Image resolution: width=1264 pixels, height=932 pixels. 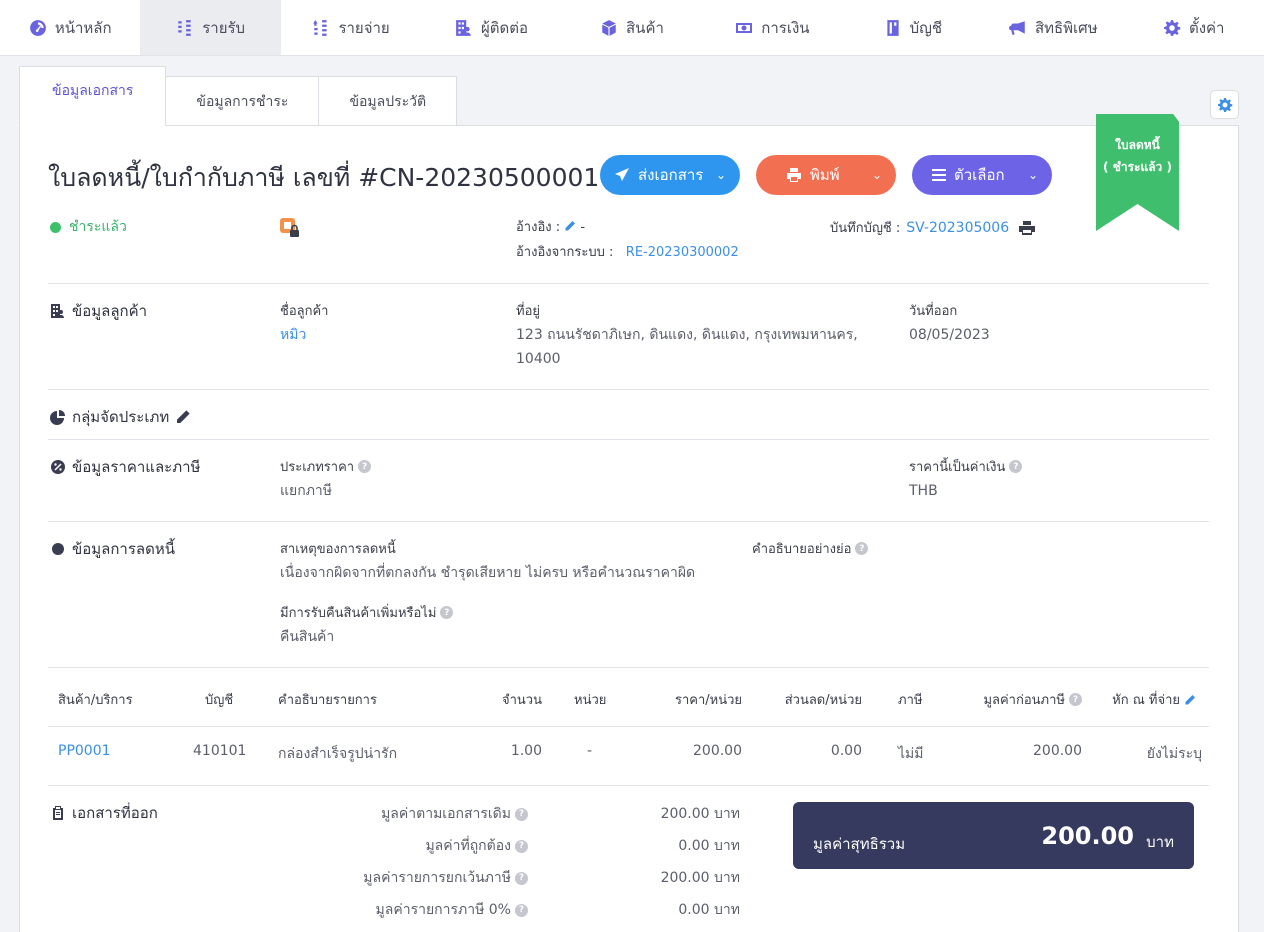 I want to click on nav-item-contacts: ผู้ติดต่อ, so click(x=491, y=27).